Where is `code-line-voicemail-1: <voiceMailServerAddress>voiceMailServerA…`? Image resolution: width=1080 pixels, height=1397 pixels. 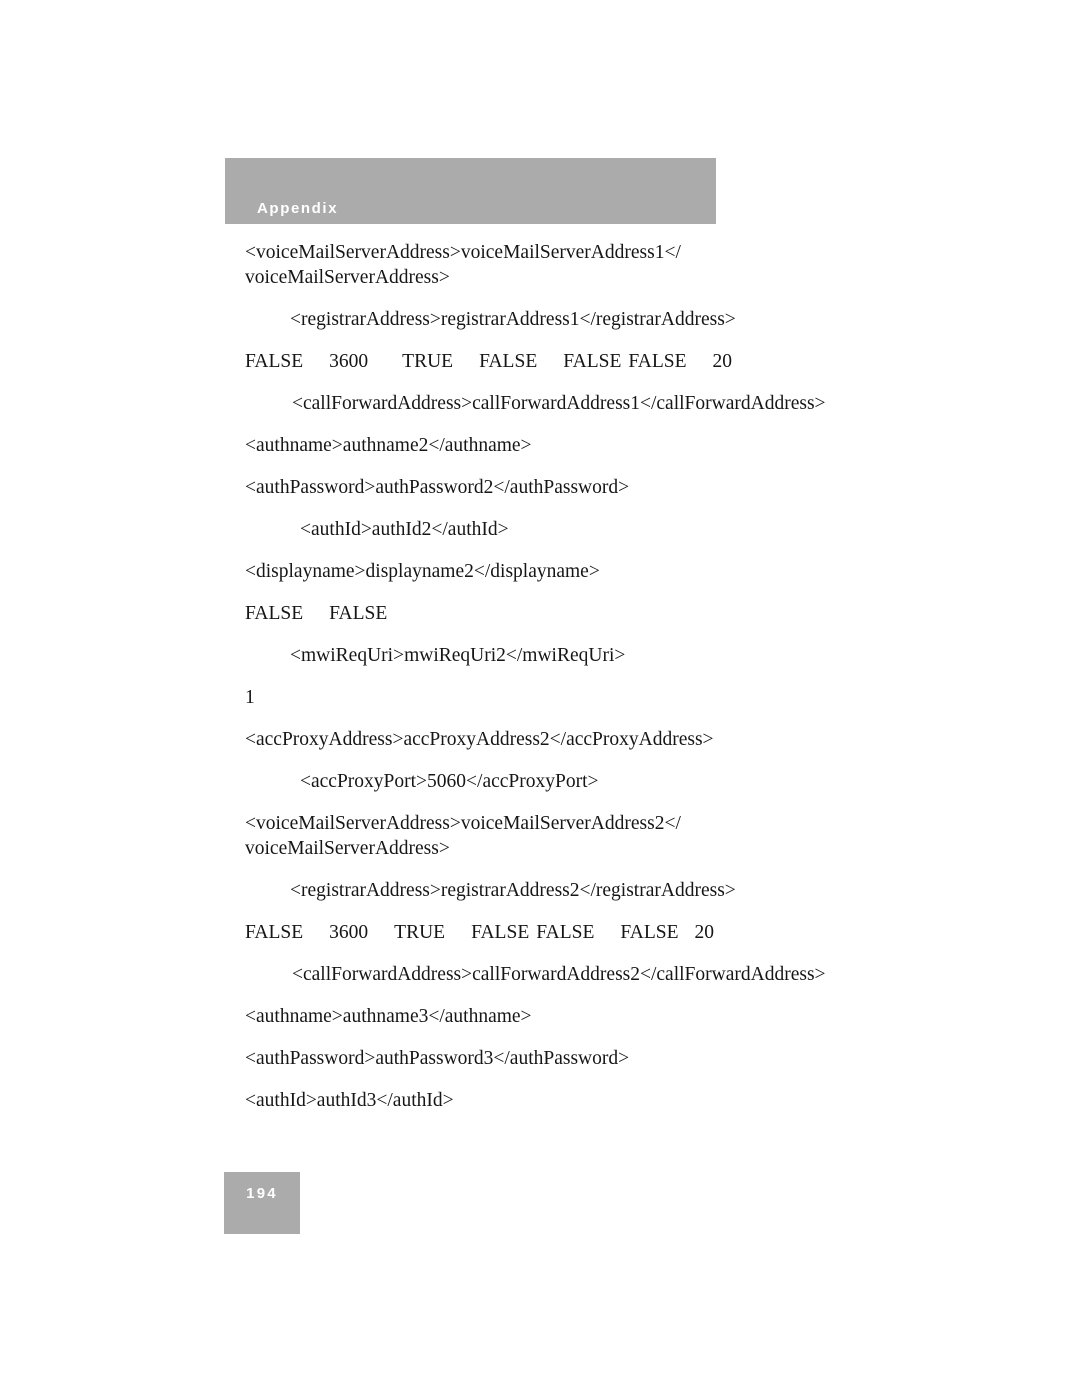 code-line-voicemail-1: <voiceMailServerAddress>voiceMailServerA… is located at coordinates (463, 265).